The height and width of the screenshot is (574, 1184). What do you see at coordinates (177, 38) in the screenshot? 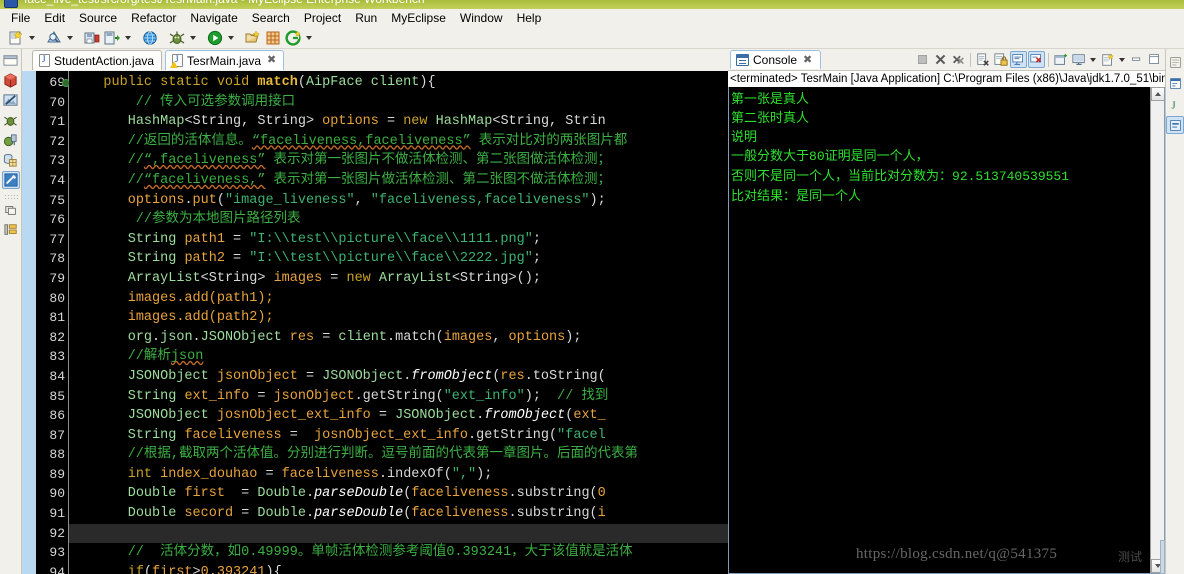
I see `debug-icon` at bounding box center [177, 38].